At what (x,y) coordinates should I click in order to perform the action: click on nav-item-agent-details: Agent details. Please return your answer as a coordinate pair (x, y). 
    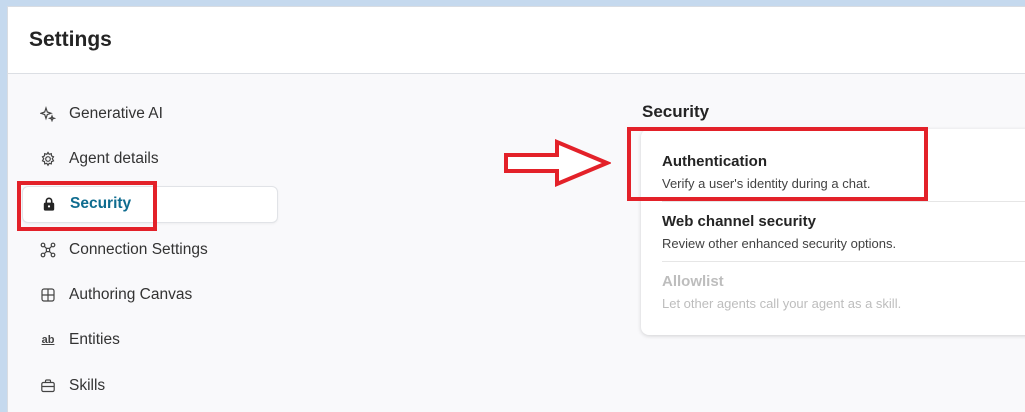
    Looking at the image, I should click on (150, 158).